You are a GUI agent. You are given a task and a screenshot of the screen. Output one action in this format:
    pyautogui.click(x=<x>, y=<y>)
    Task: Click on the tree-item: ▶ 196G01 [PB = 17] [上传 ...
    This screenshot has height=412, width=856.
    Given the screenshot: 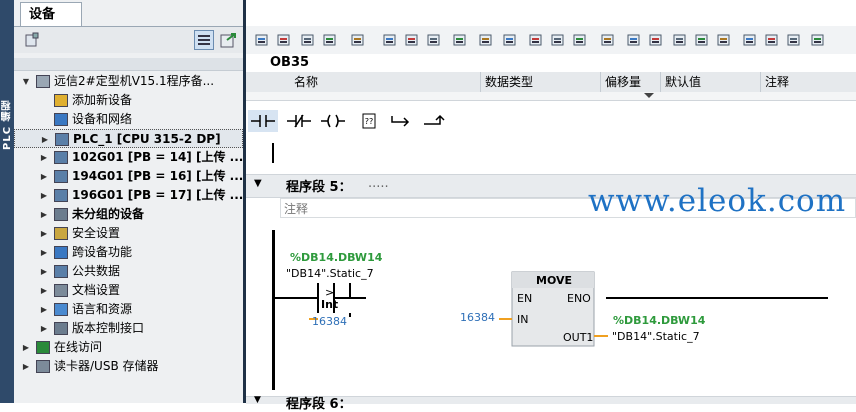 What is the action you would take?
    pyautogui.click(x=128, y=195)
    